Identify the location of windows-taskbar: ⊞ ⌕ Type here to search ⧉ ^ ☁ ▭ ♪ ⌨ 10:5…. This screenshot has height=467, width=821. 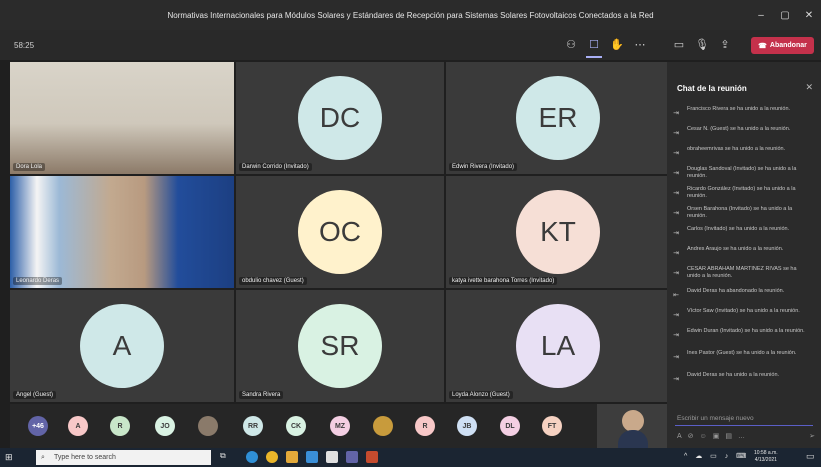
(410, 457).